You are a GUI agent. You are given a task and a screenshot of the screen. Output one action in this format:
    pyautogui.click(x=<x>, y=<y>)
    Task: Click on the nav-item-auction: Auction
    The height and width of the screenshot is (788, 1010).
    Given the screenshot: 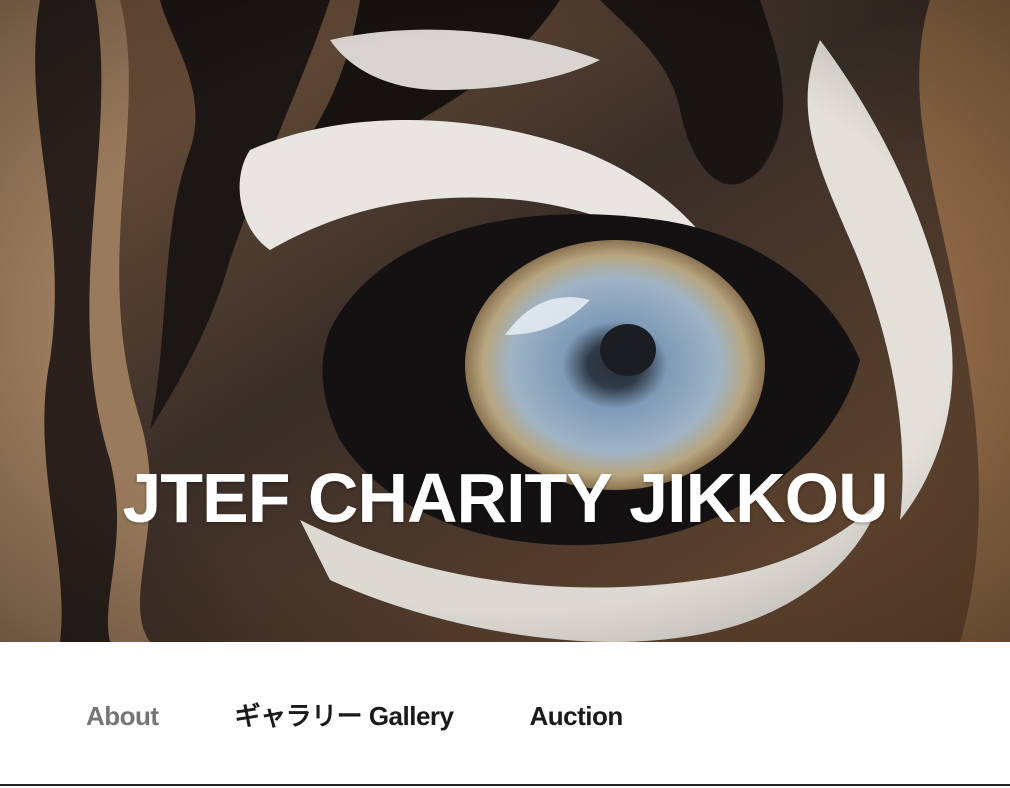 What is the action you would take?
    pyautogui.click(x=577, y=716)
    